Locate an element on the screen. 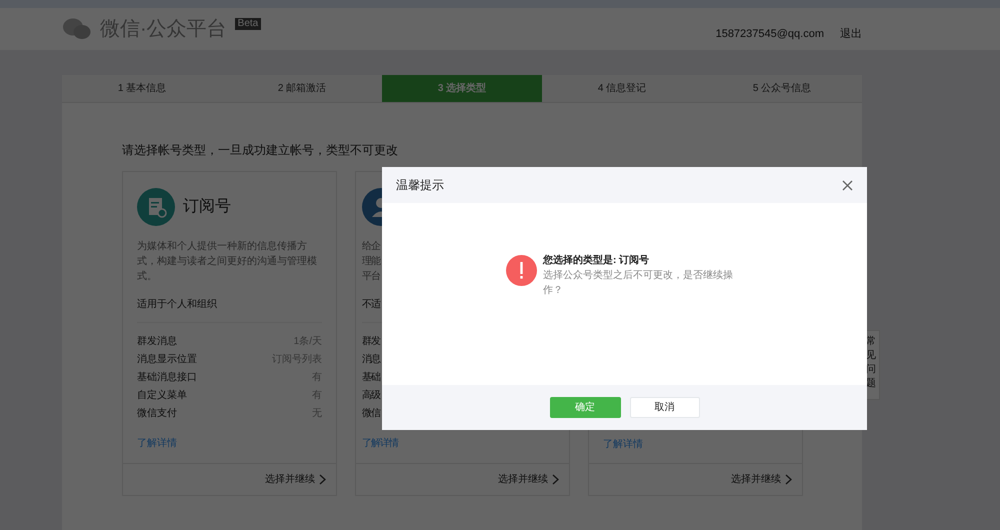  dialog-title: 温馨提示 is located at coordinates (420, 185).